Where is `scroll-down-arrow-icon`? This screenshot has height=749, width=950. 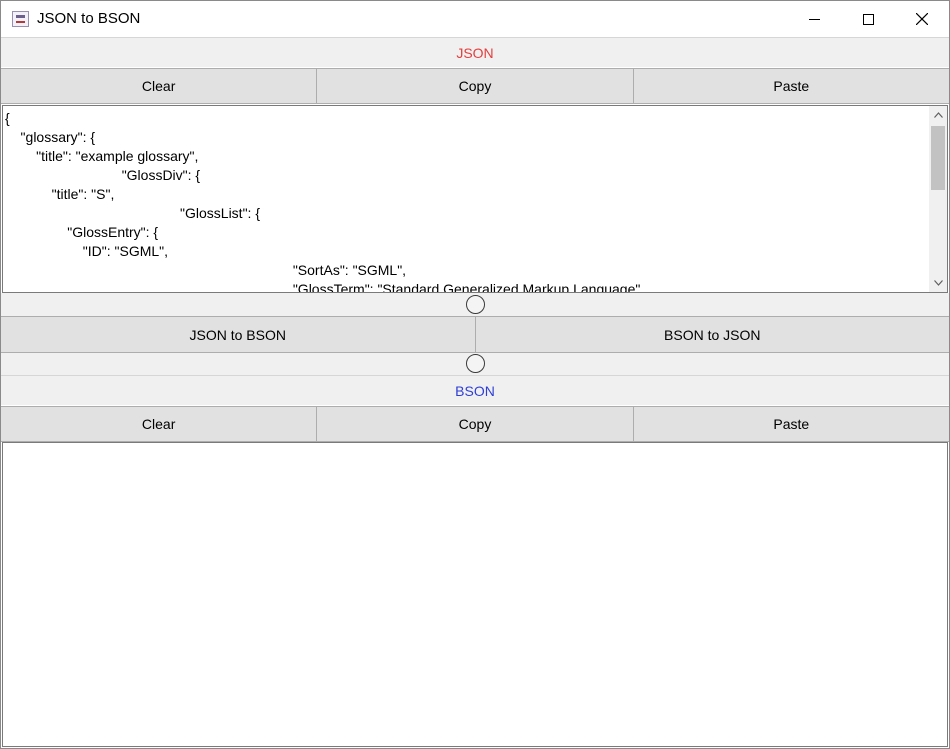
scroll-down-arrow-icon is located at coordinates (938, 283).